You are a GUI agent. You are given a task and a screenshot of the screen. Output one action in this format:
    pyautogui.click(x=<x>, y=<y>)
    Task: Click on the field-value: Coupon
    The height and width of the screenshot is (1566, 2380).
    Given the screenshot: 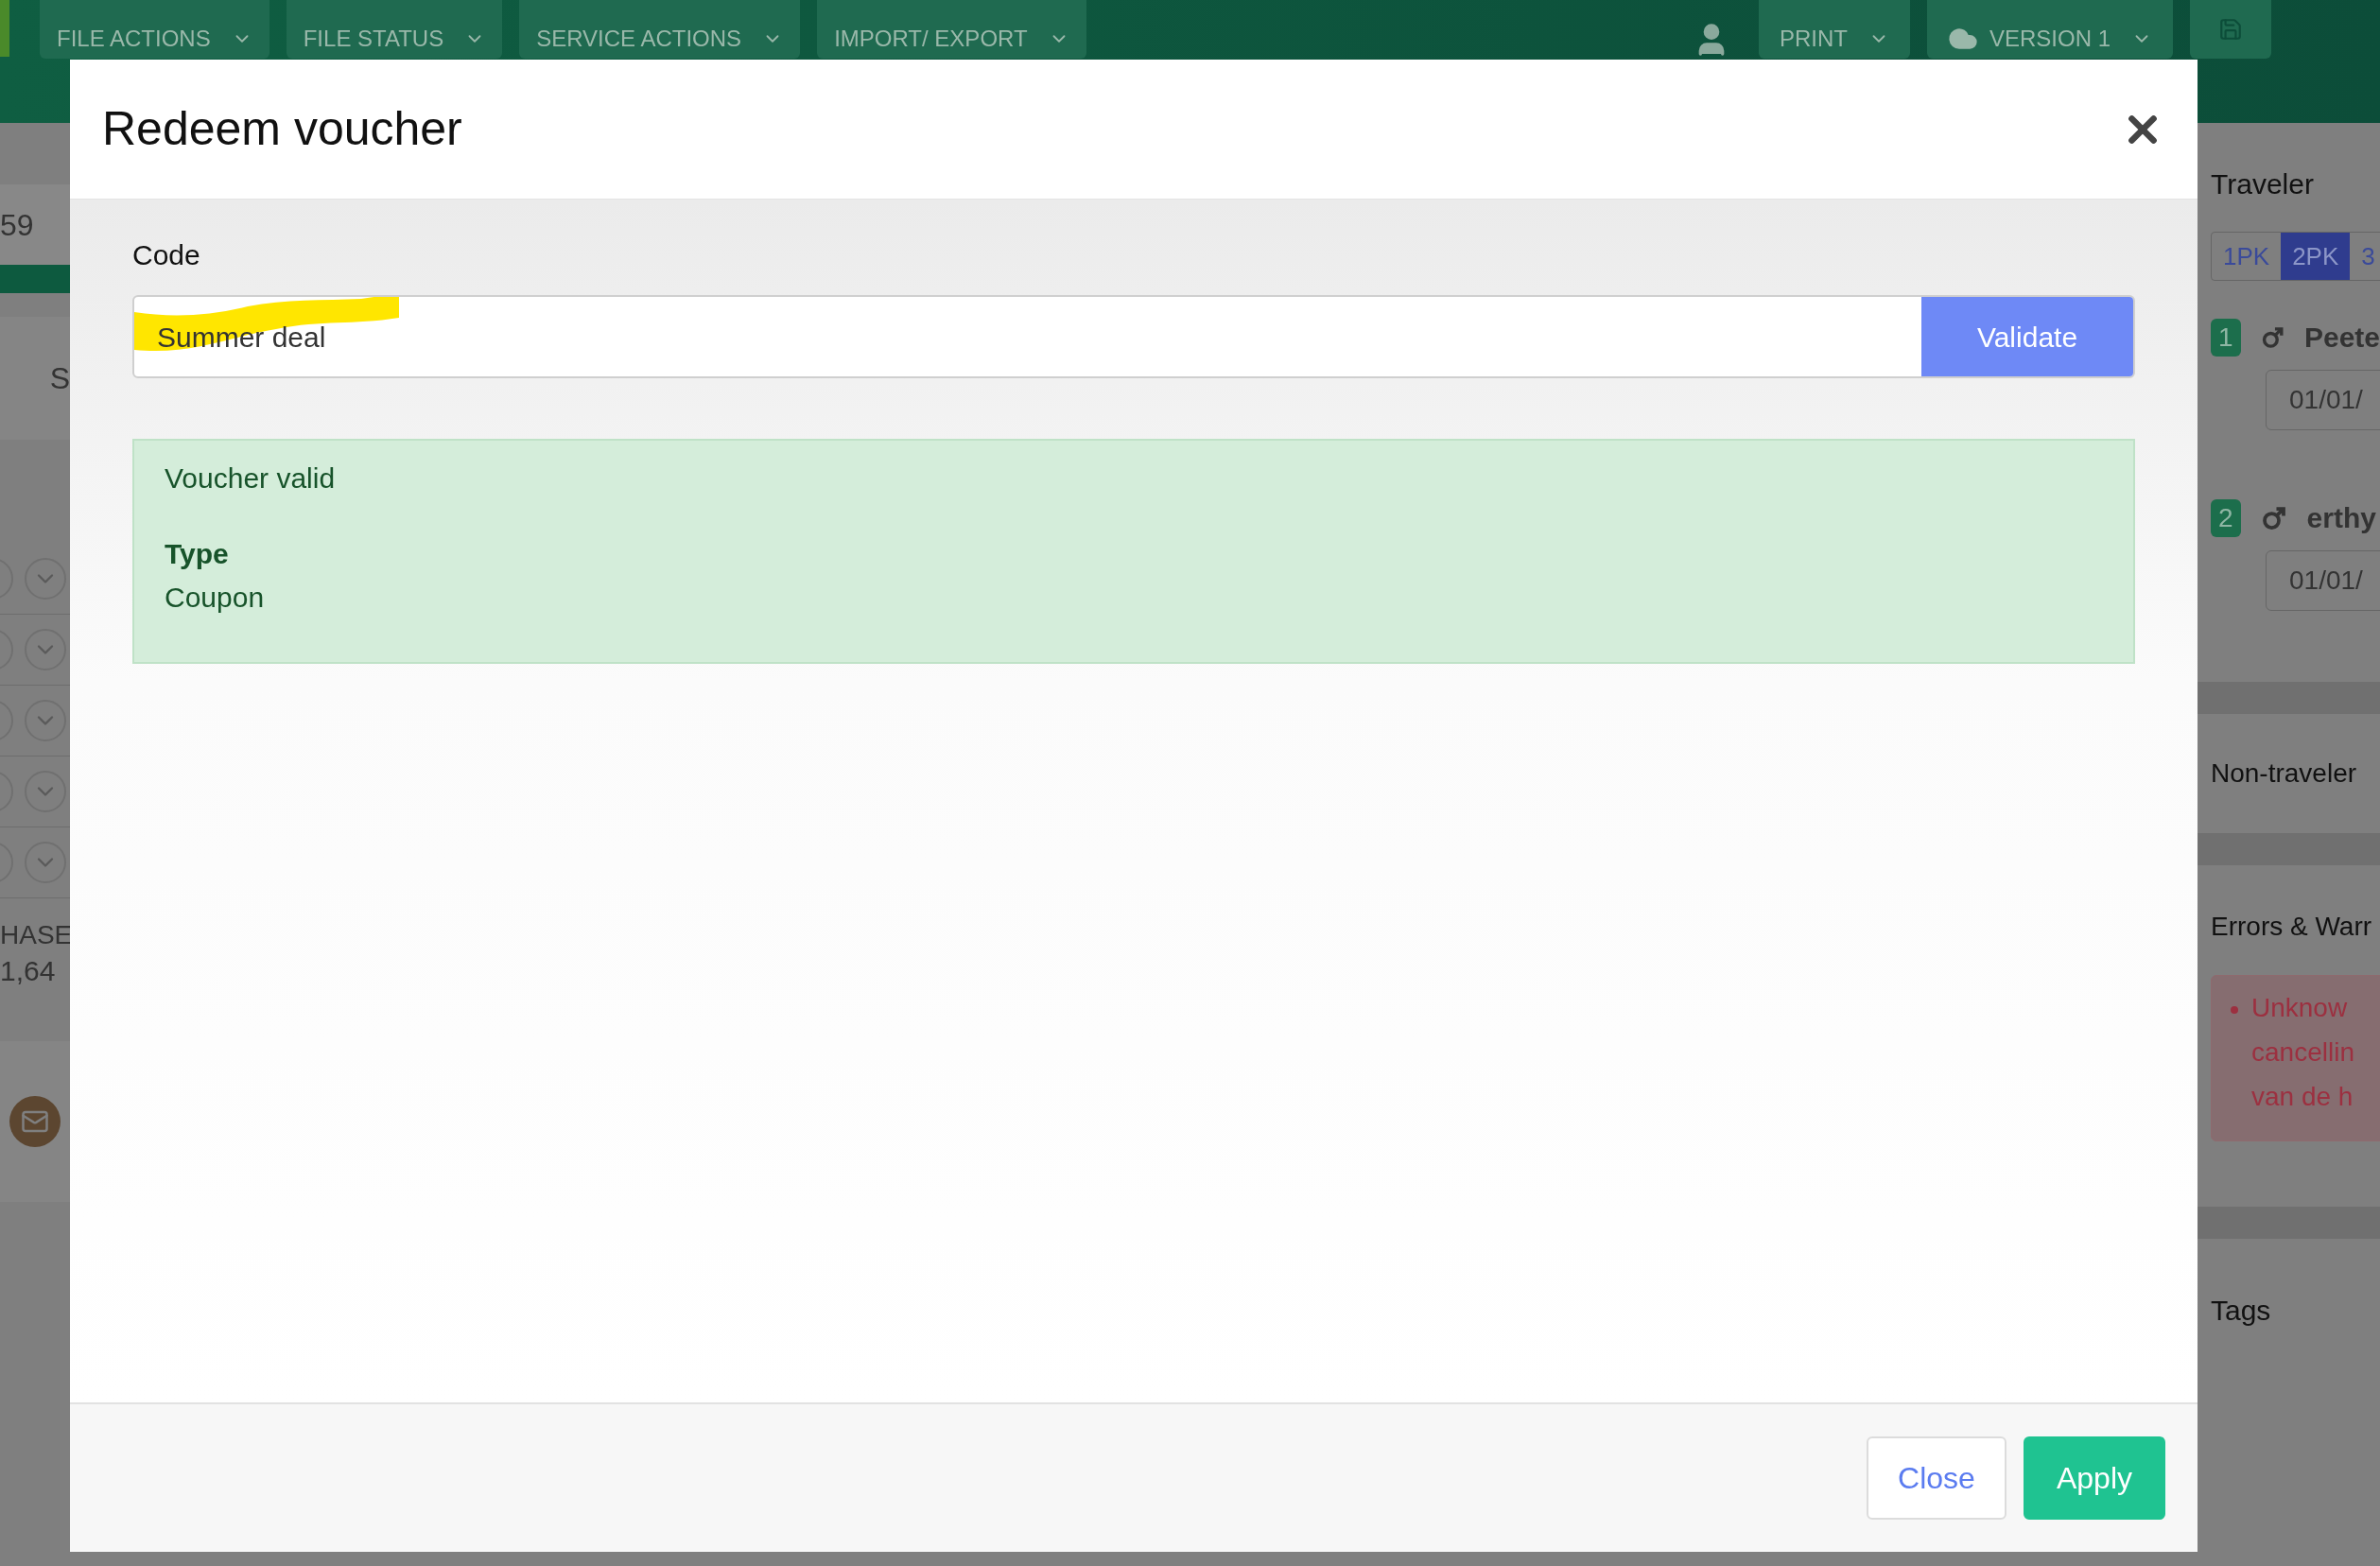 What is the action you would take?
    pyautogui.click(x=215, y=598)
    